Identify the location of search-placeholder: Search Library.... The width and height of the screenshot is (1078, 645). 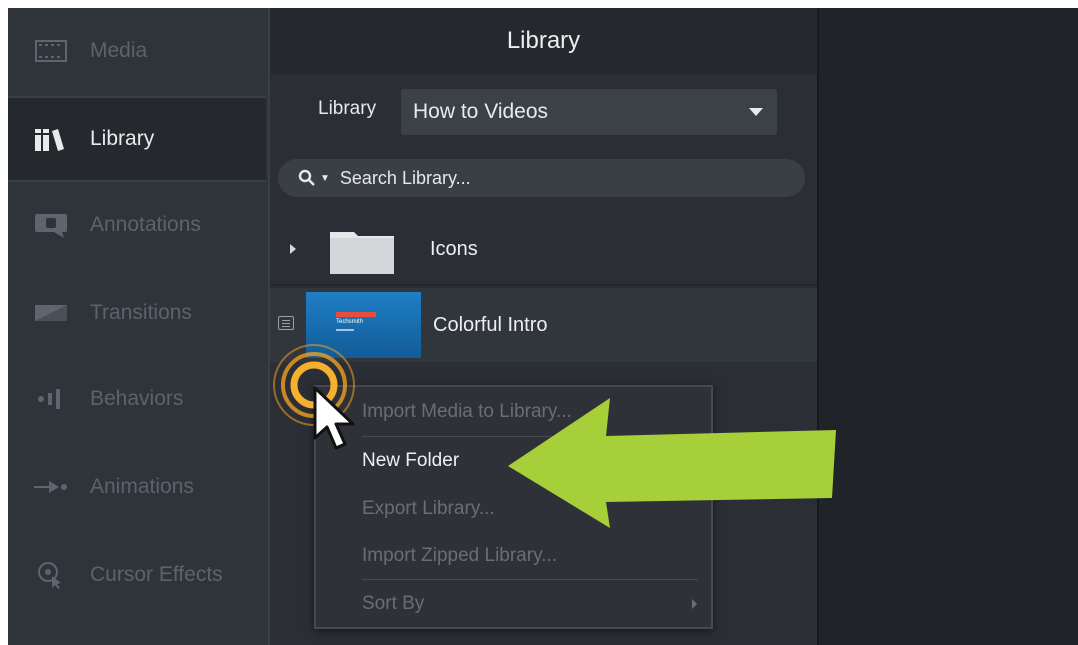
(405, 177).